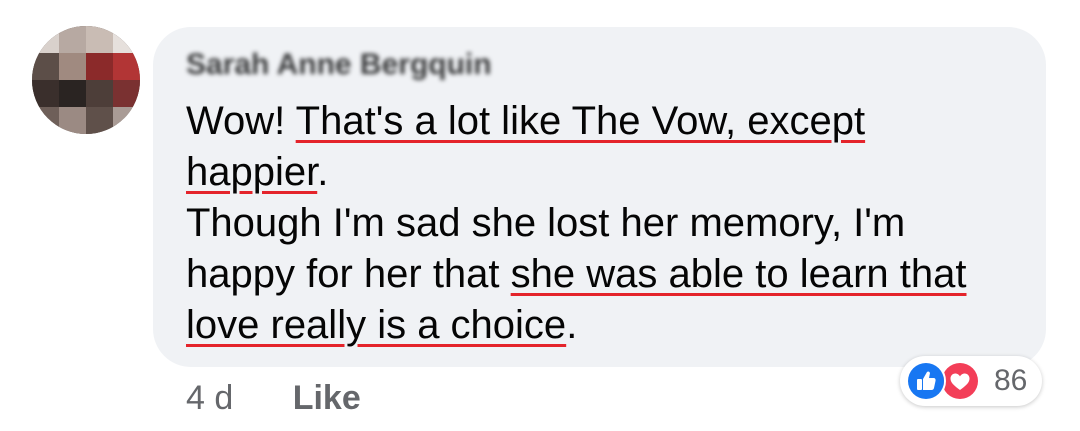  What do you see at coordinates (960, 381) in the screenshot?
I see `love-icon` at bounding box center [960, 381].